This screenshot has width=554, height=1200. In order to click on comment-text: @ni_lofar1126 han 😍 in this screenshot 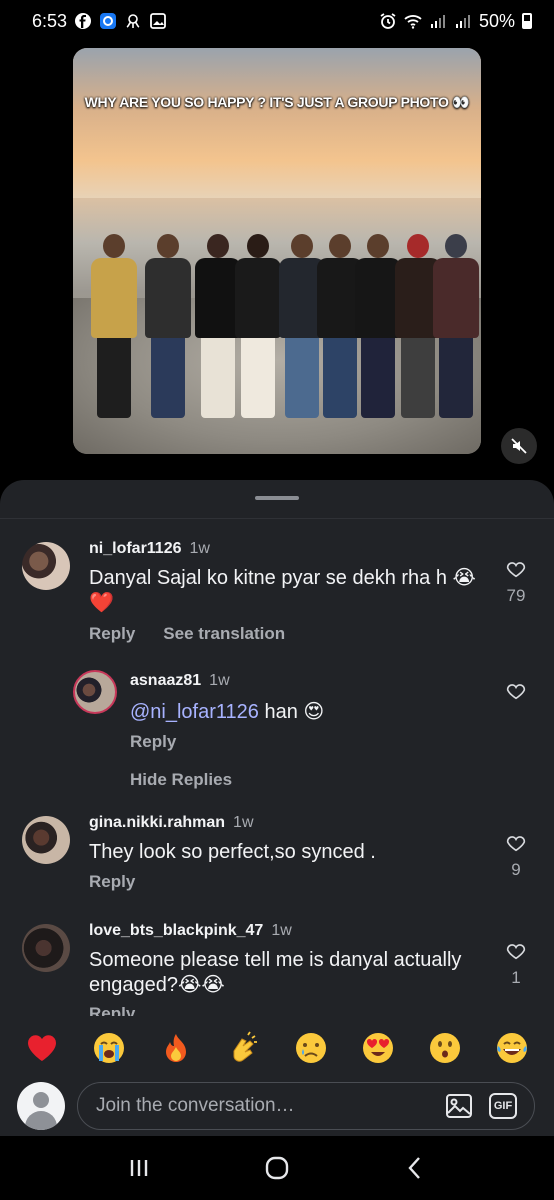, I will do `click(300, 712)`.